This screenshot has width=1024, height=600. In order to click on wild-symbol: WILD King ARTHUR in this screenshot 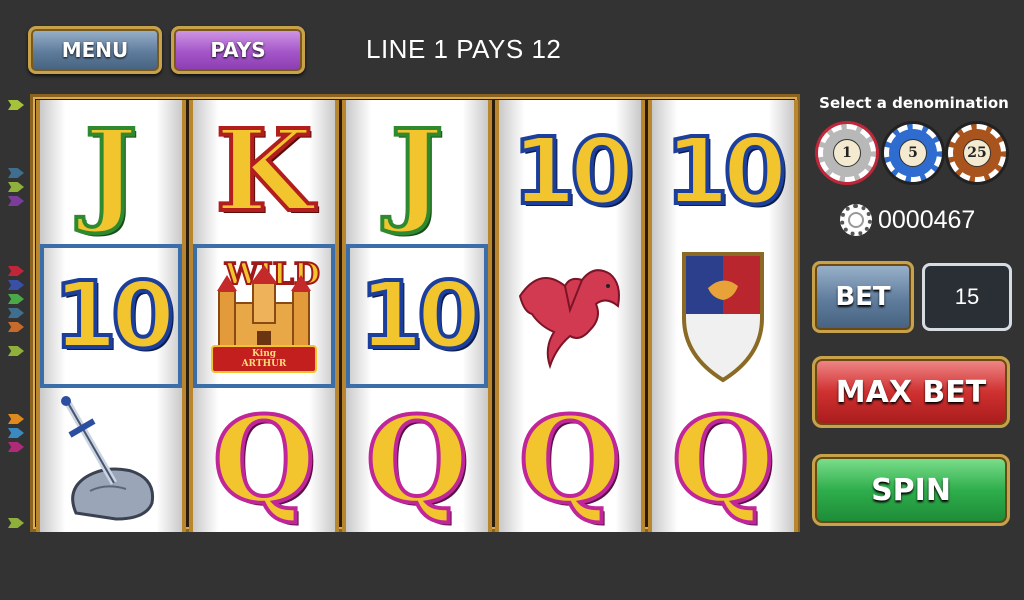, I will do `click(264, 316)`.